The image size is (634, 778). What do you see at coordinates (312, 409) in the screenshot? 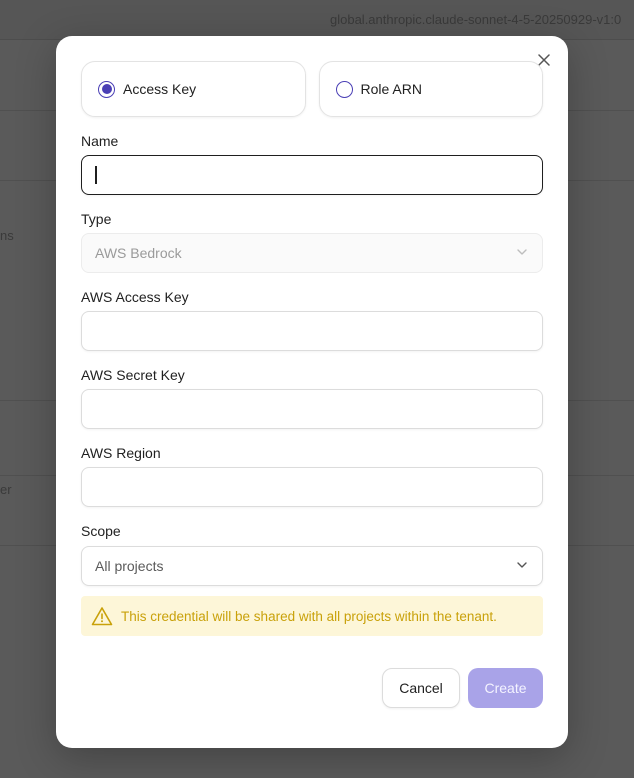
I see `secret-key-input` at bounding box center [312, 409].